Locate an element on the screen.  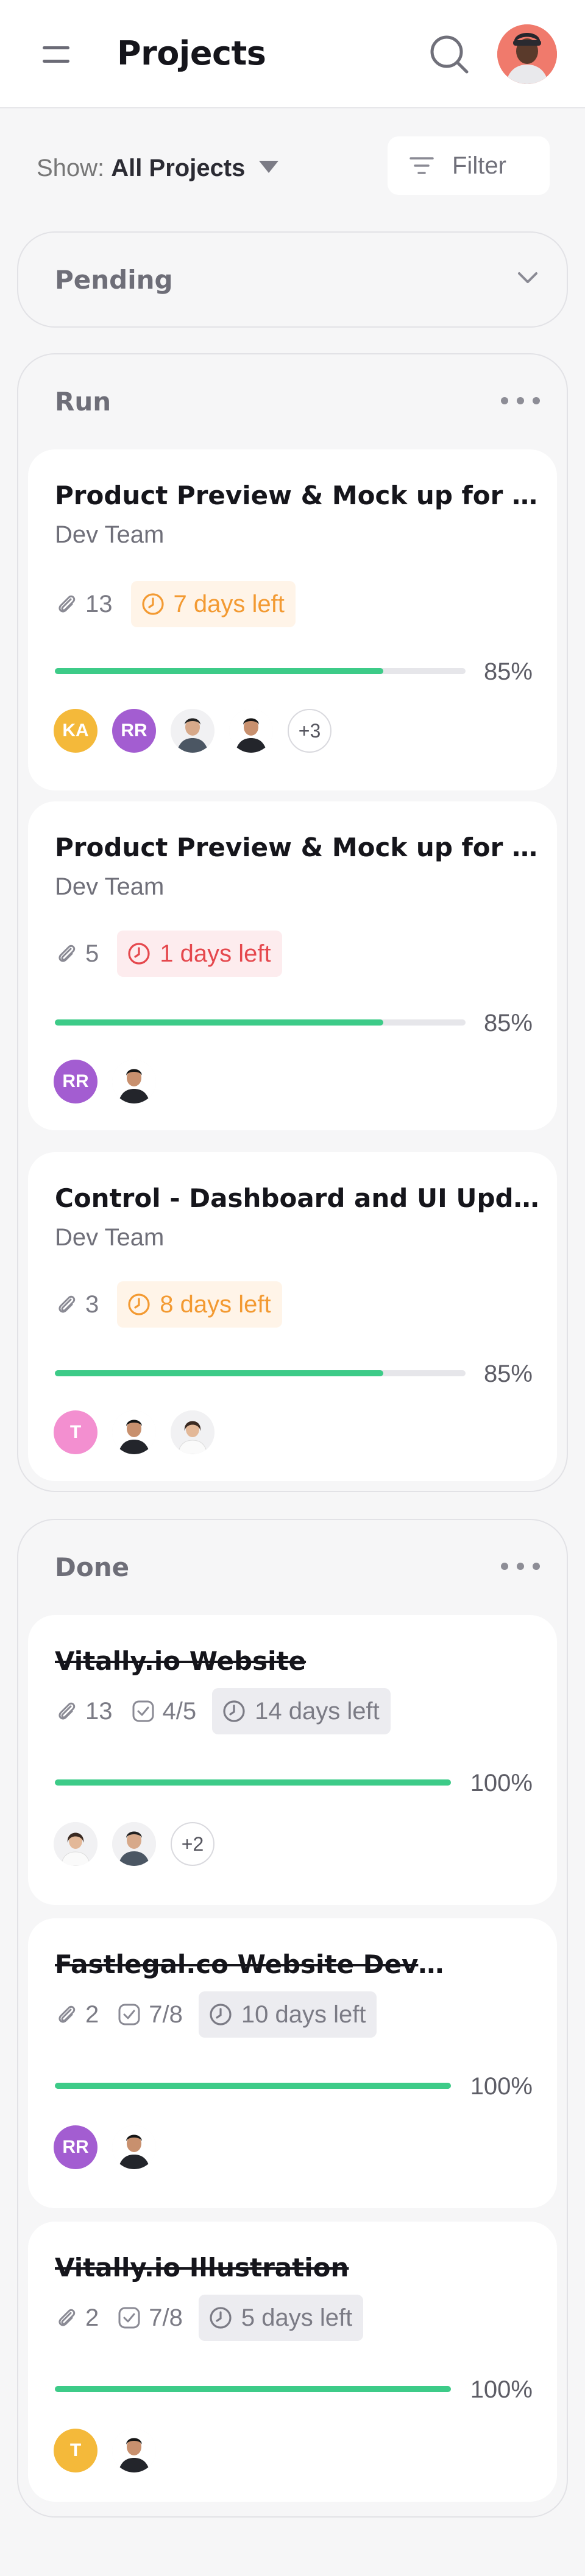
user-avatar is located at coordinates (527, 54).